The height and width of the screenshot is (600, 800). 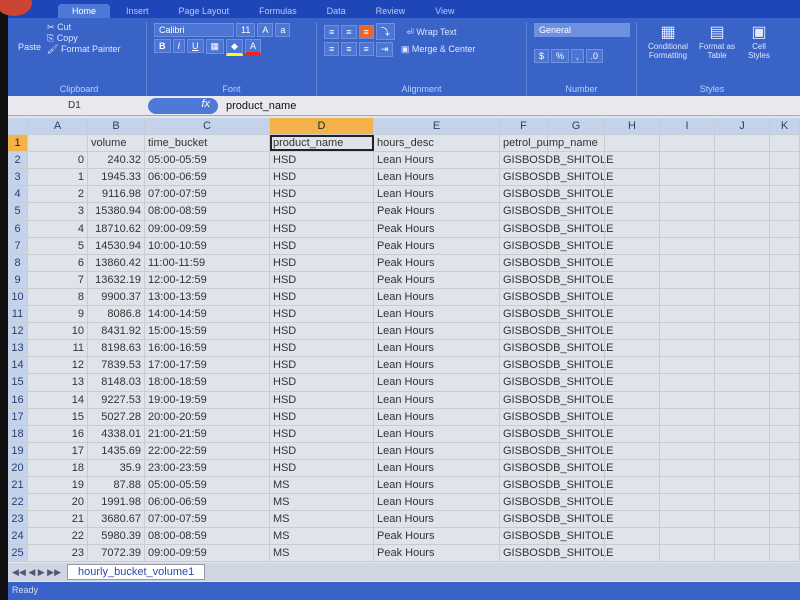 I want to click on cell: 13632.19, so click(x=116, y=279).